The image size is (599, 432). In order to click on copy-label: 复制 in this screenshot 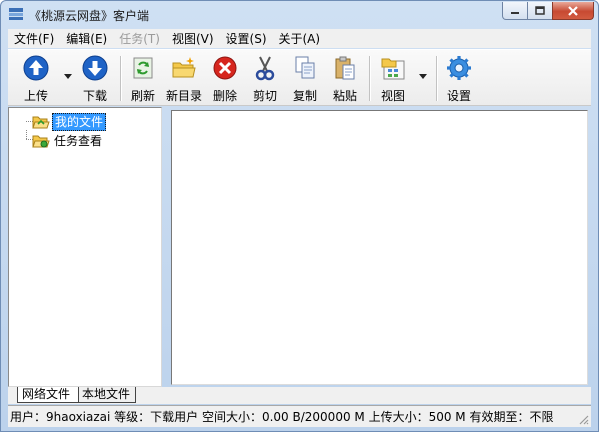, I will do `click(304, 96)`.